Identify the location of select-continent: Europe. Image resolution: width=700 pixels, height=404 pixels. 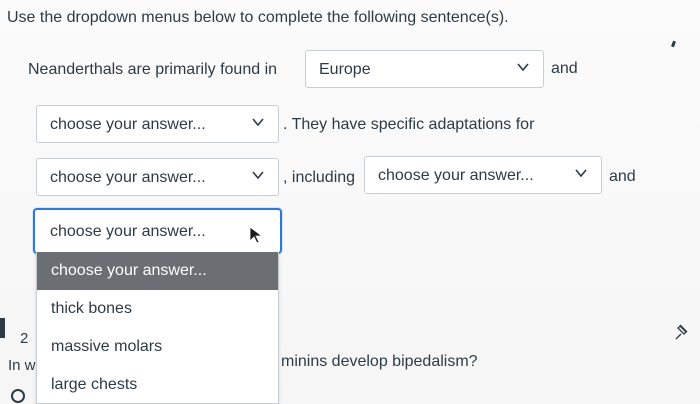
(424, 69).